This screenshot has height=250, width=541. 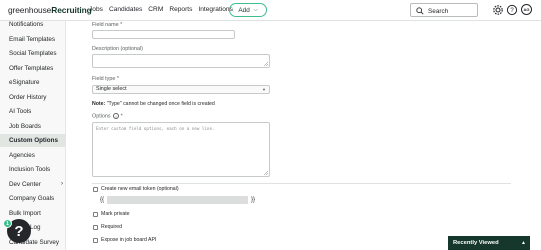 I want to click on greenhouse-logo: greenhouseRecruiting, so click(x=50, y=10).